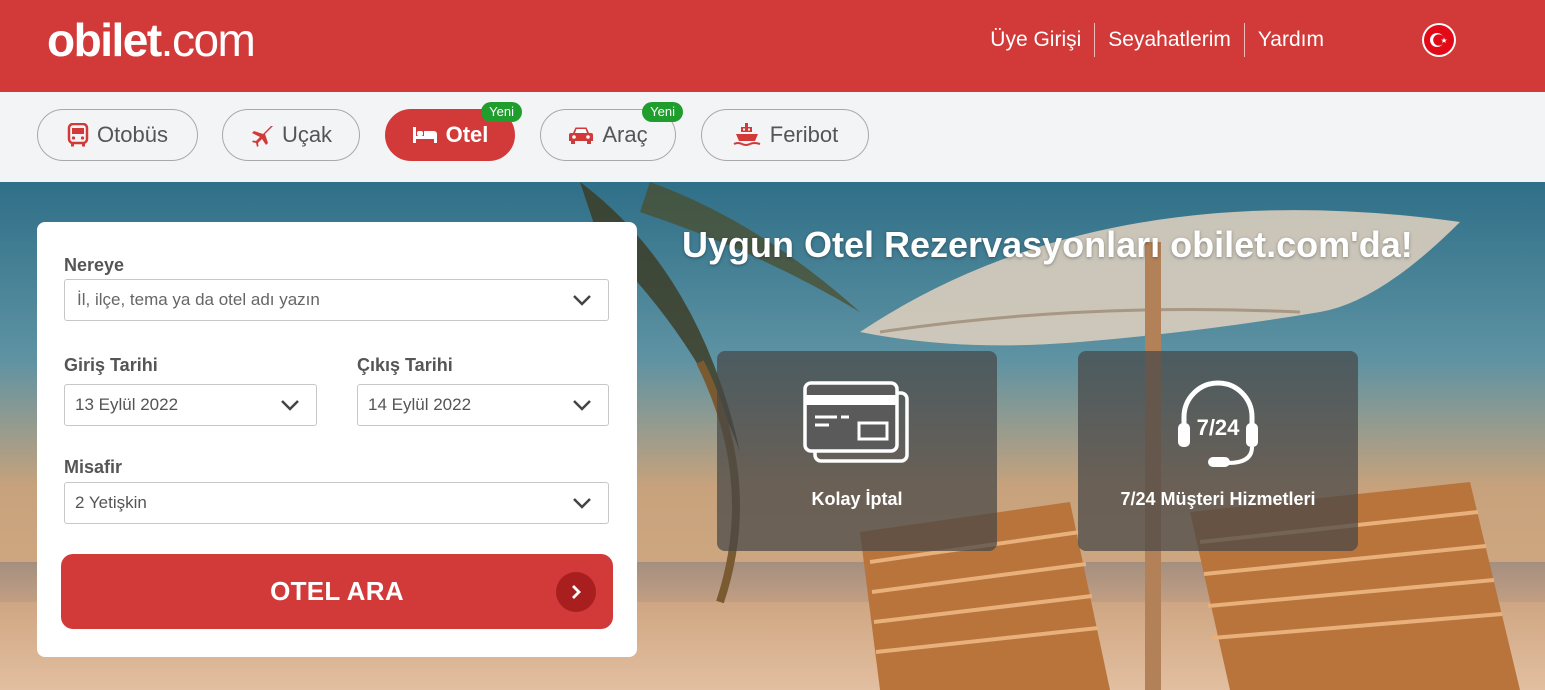 The height and width of the screenshot is (690, 1545). I want to click on tab-label: Feribot, so click(804, 134).